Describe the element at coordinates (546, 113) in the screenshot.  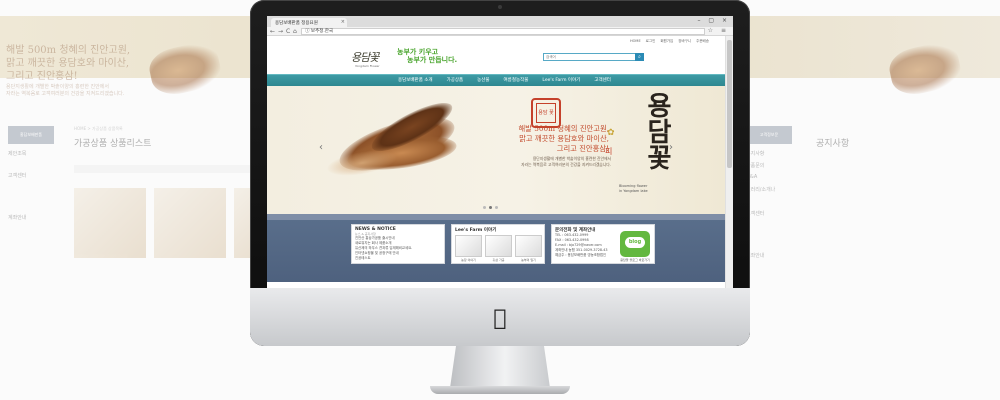
I see `stamp-text: 용담 꽃` at that location.